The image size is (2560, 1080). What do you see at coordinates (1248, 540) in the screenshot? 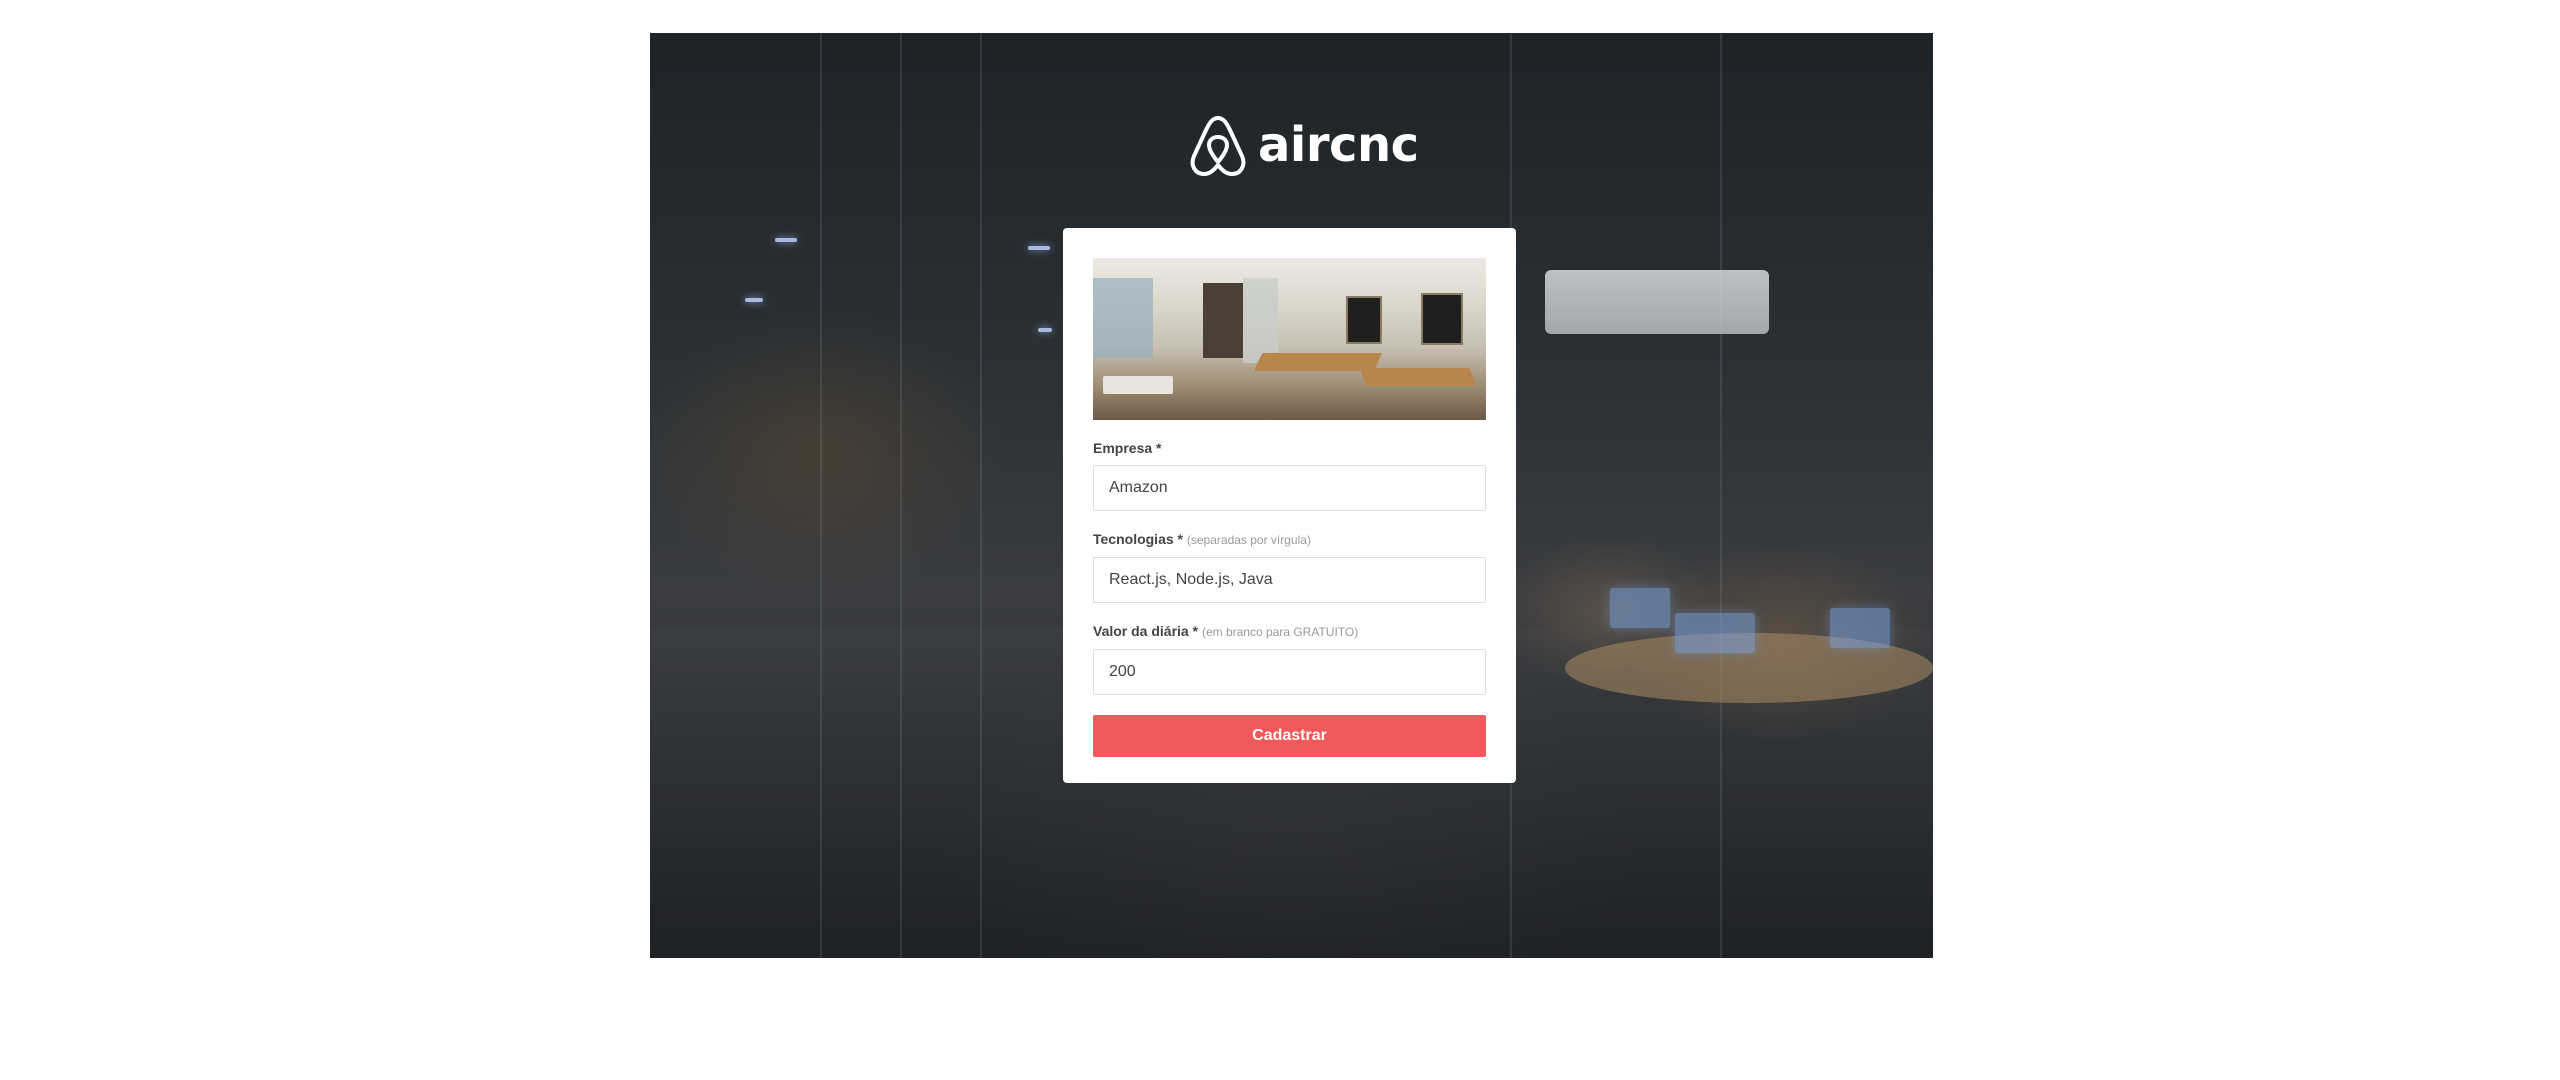
I see `techs-hint: (separadas por vírgula)` at bounding box center [1248, 540].